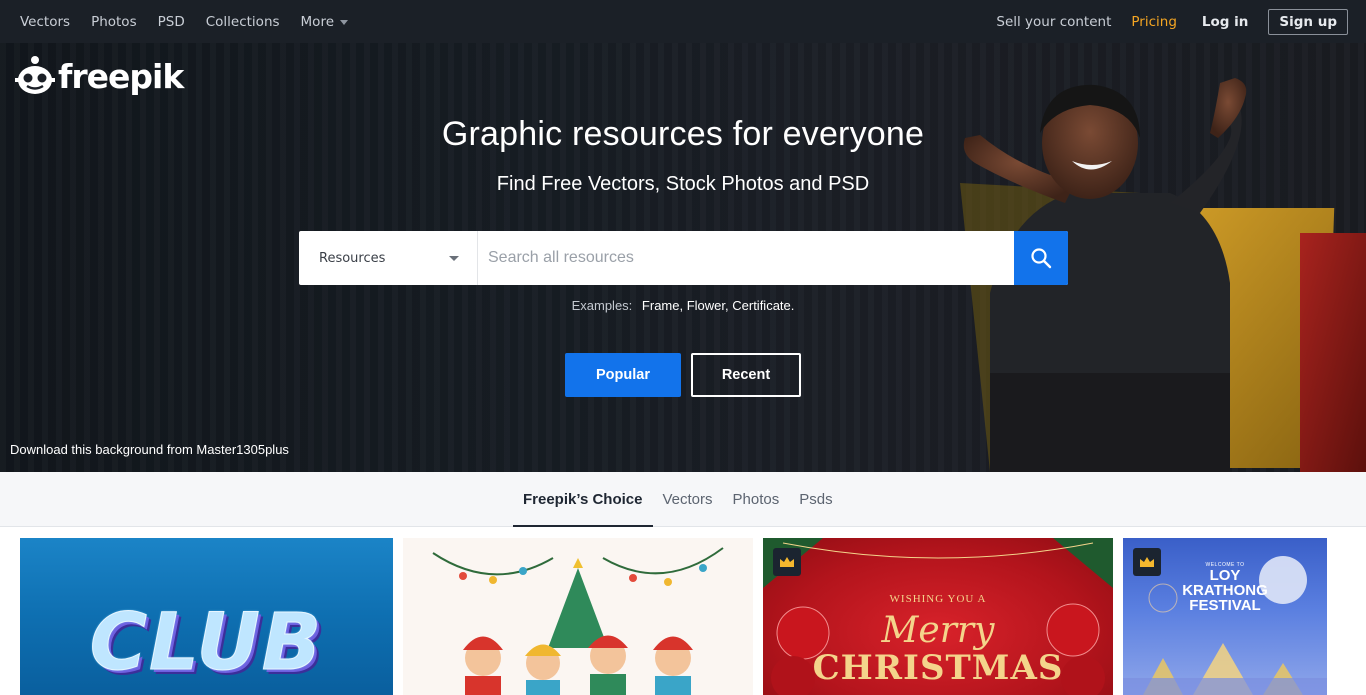  What do you see at coordinates (1225, 22) in the screenshot?
I see `login-link: Log in` at bounding box center [1225, 22].